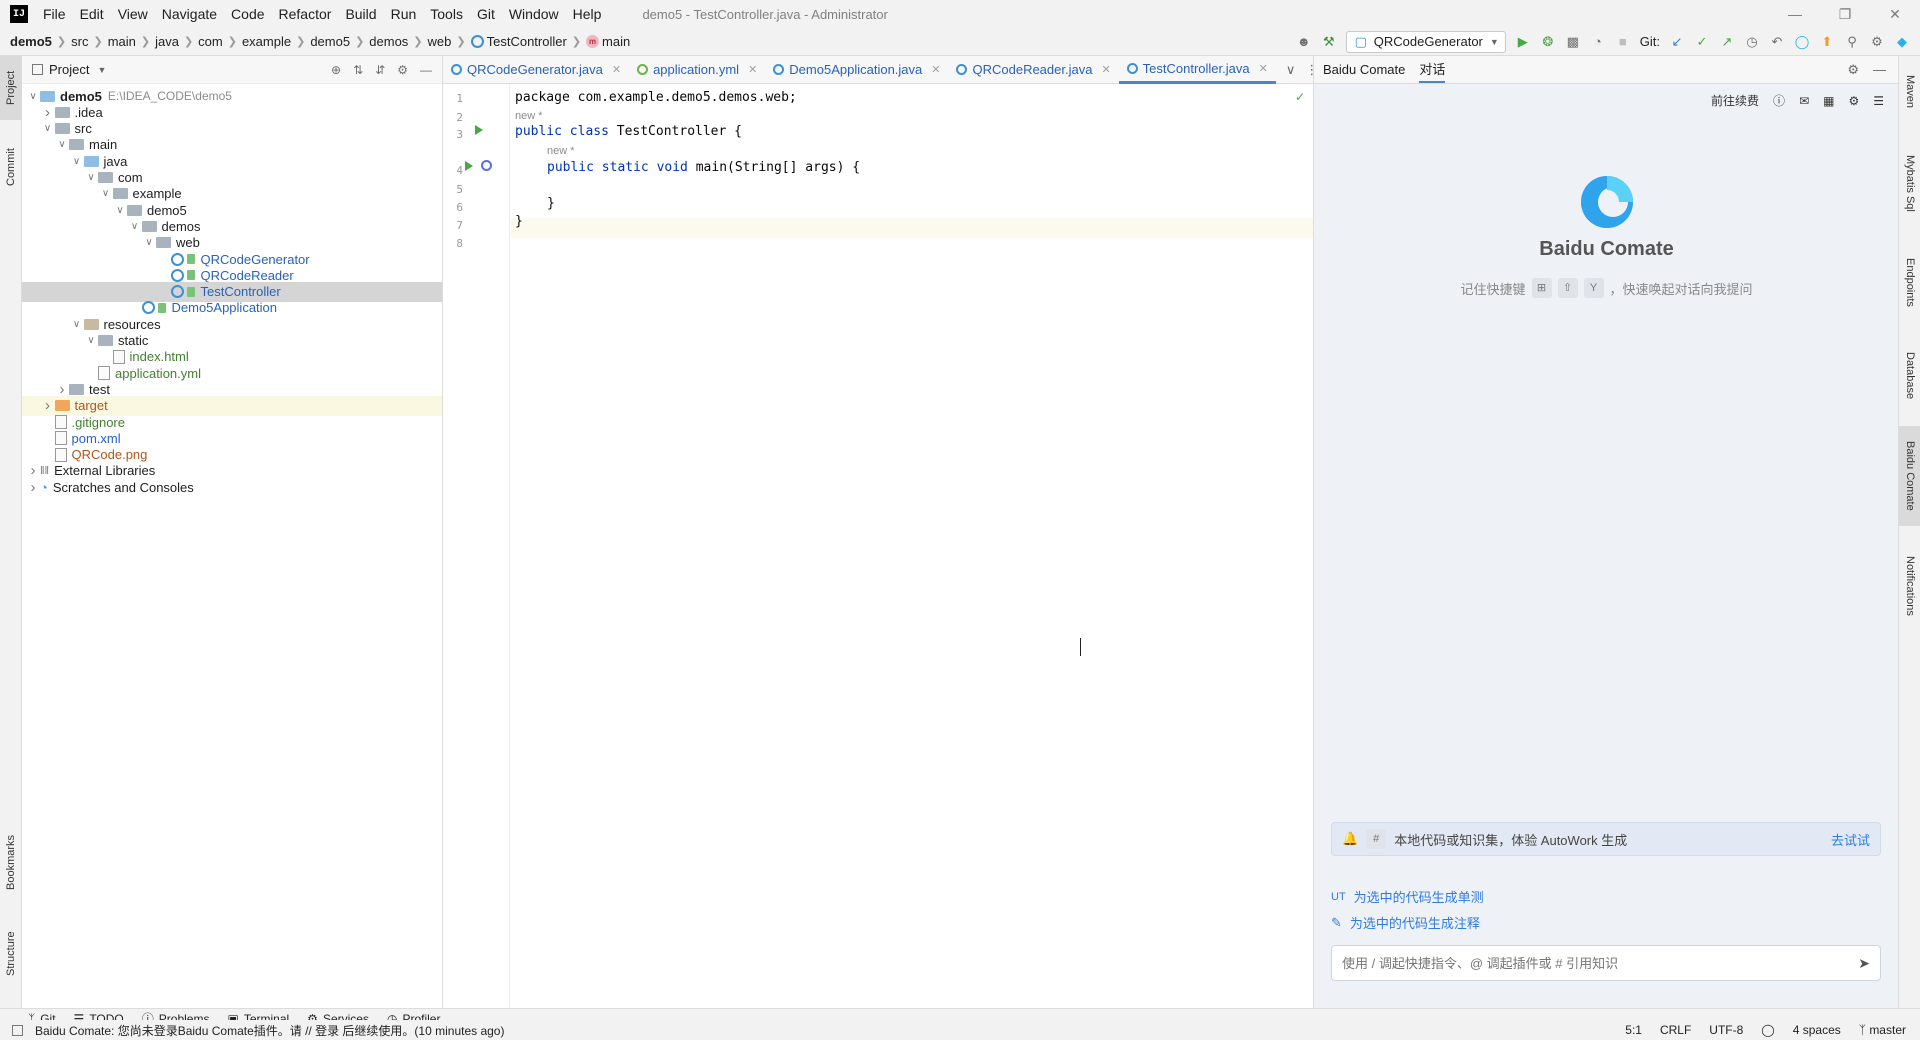 This screenshot has width=1920, height=1040. Describe the element at coordinates (656, 97) in the screenshot. I see `code-line-1: package com.example.demo5.demos.web;` at that location.